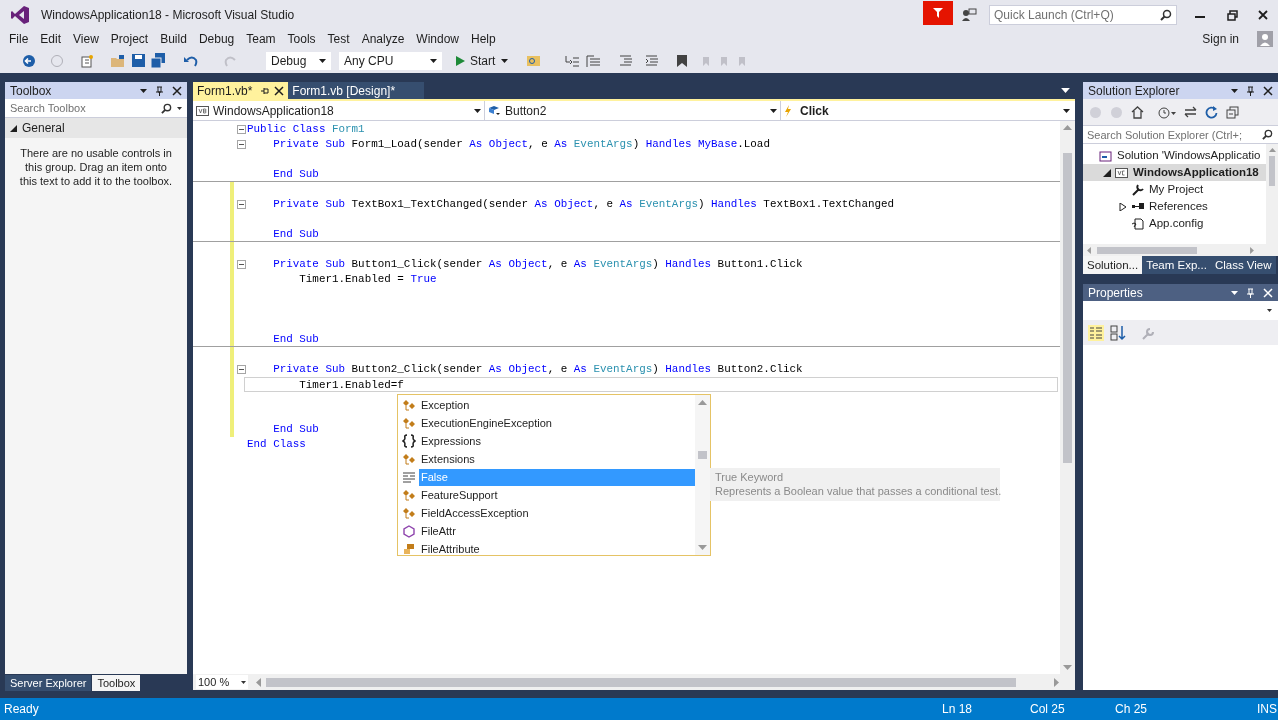 The image size is (1278, 720). What do you see at coordinates (1190, 112) in the screenshot?
I see `sync-icon` at bounding box center [1190, 112].